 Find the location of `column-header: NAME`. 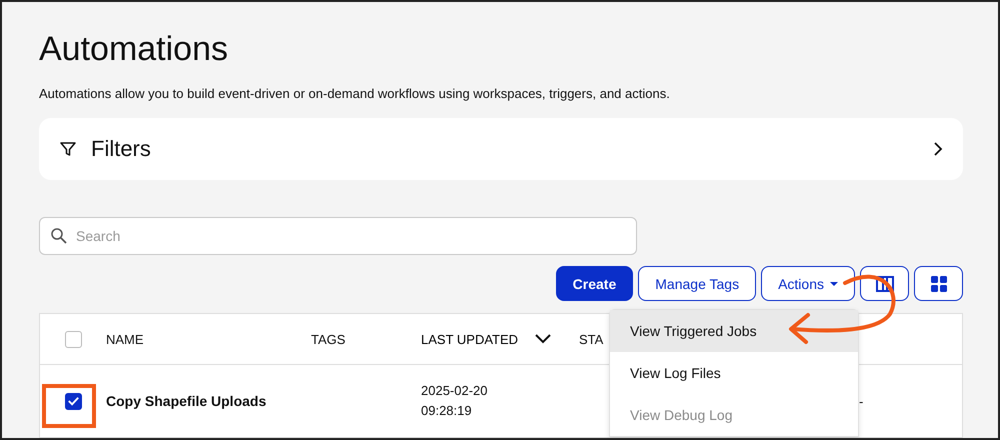

column-header: NAME is located at coordinates (125, 339).